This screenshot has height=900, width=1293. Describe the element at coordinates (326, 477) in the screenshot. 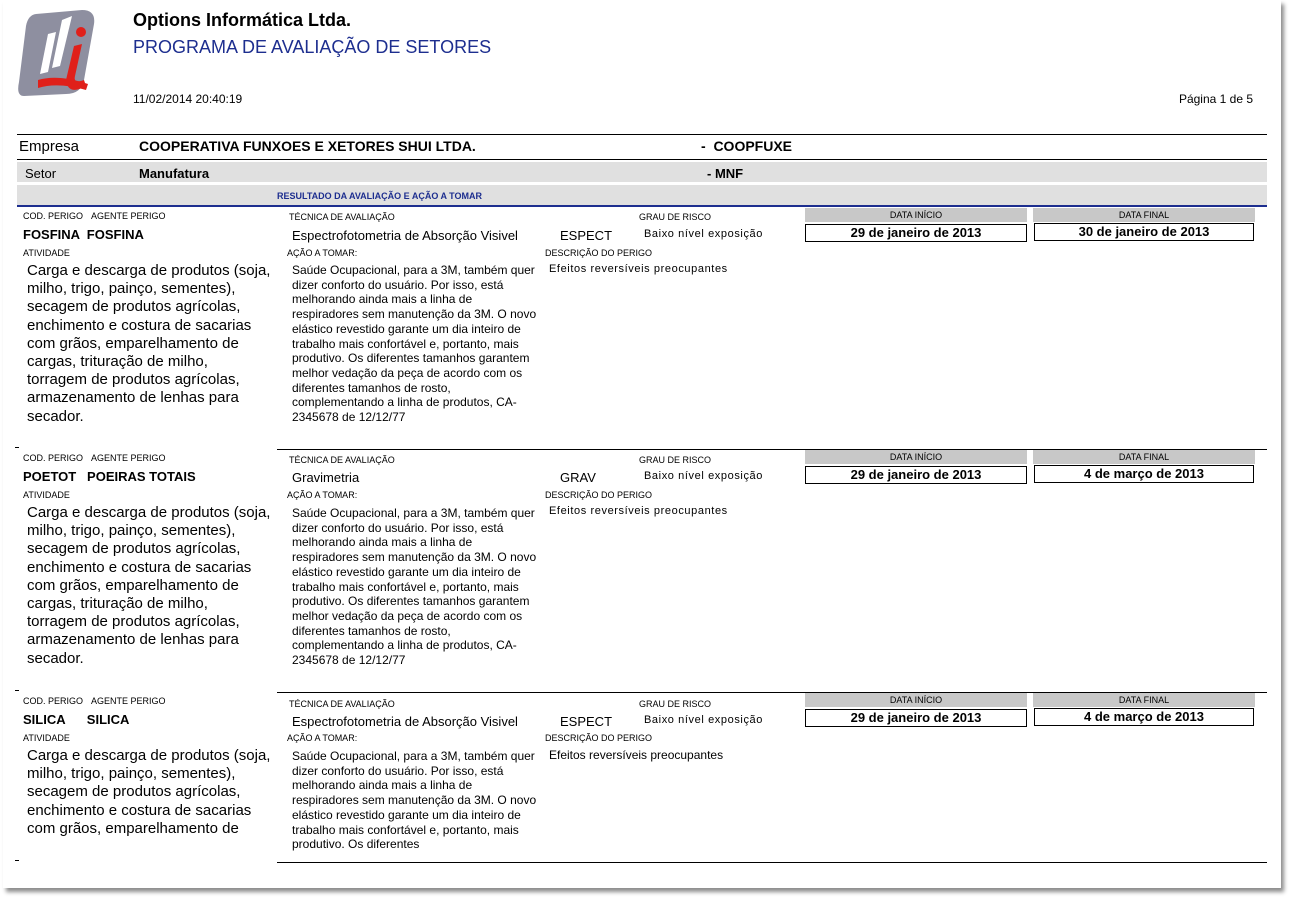

I see `record-2-tecnica: Gravimetria` at that location.